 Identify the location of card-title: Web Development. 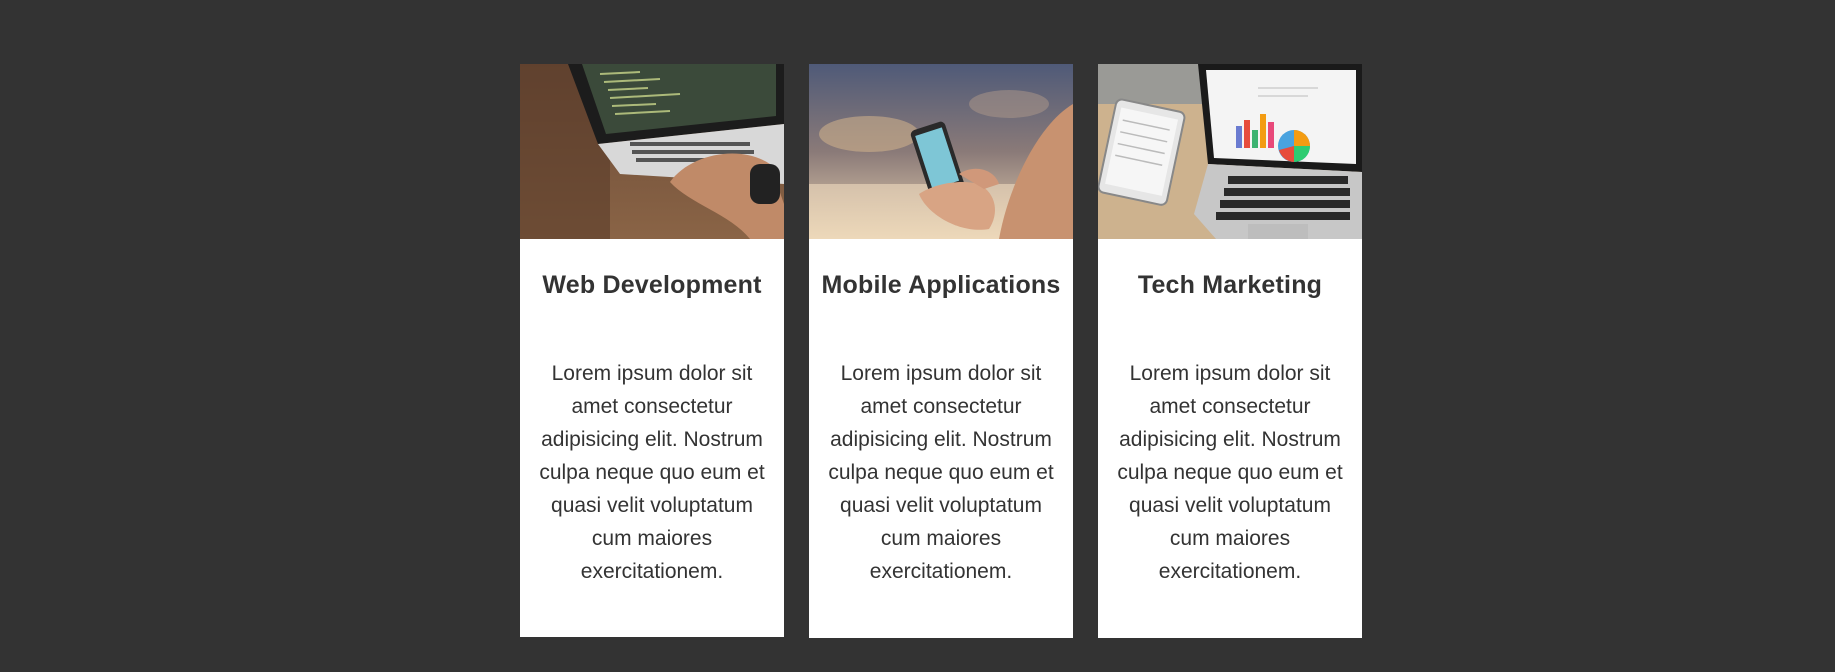
(652, 285).